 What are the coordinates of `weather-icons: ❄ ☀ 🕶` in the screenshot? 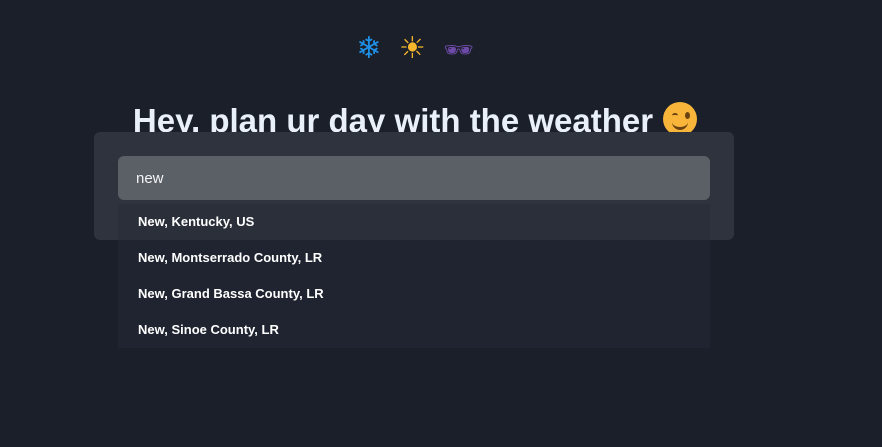 It's located at (415, 49).